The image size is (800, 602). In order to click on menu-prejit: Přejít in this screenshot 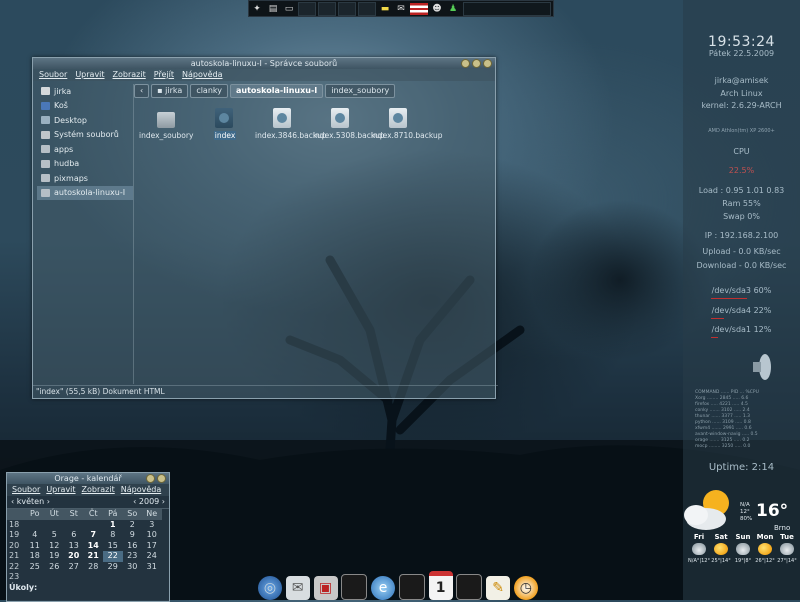, I will do `click(164, 75)`.